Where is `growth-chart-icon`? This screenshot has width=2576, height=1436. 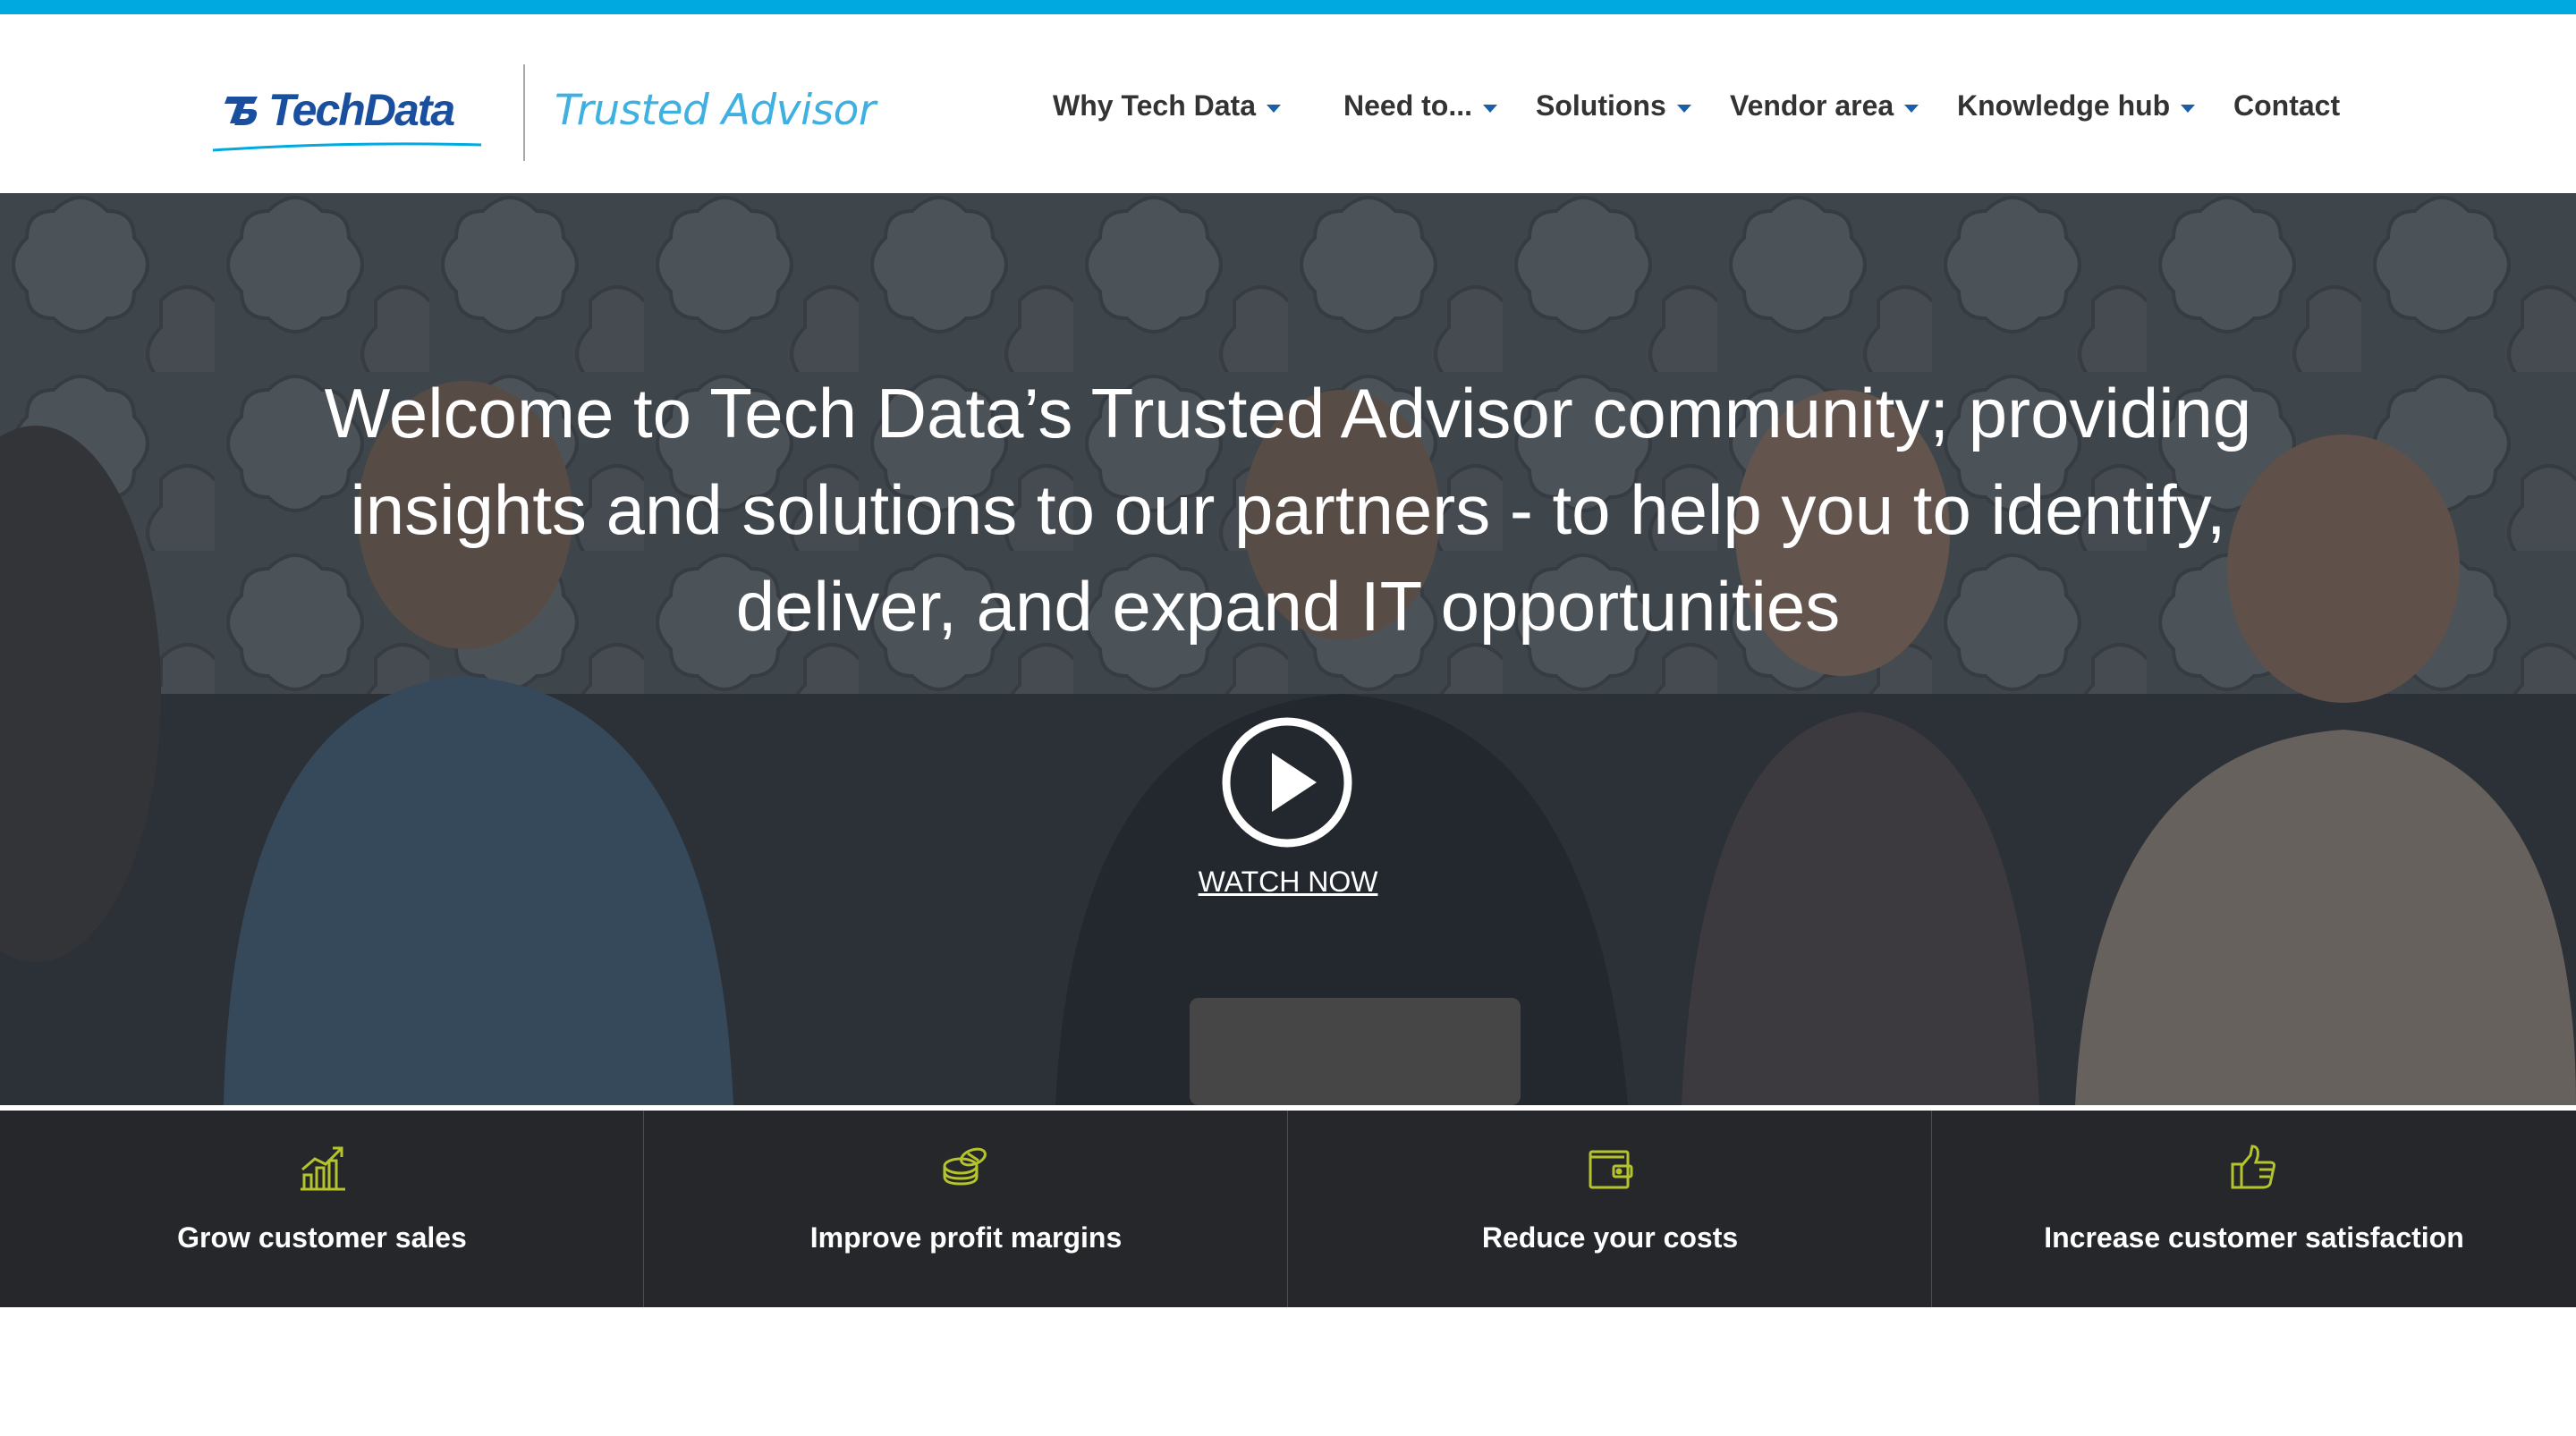 growth-chart-icon is located at coordinates (323, 1169).